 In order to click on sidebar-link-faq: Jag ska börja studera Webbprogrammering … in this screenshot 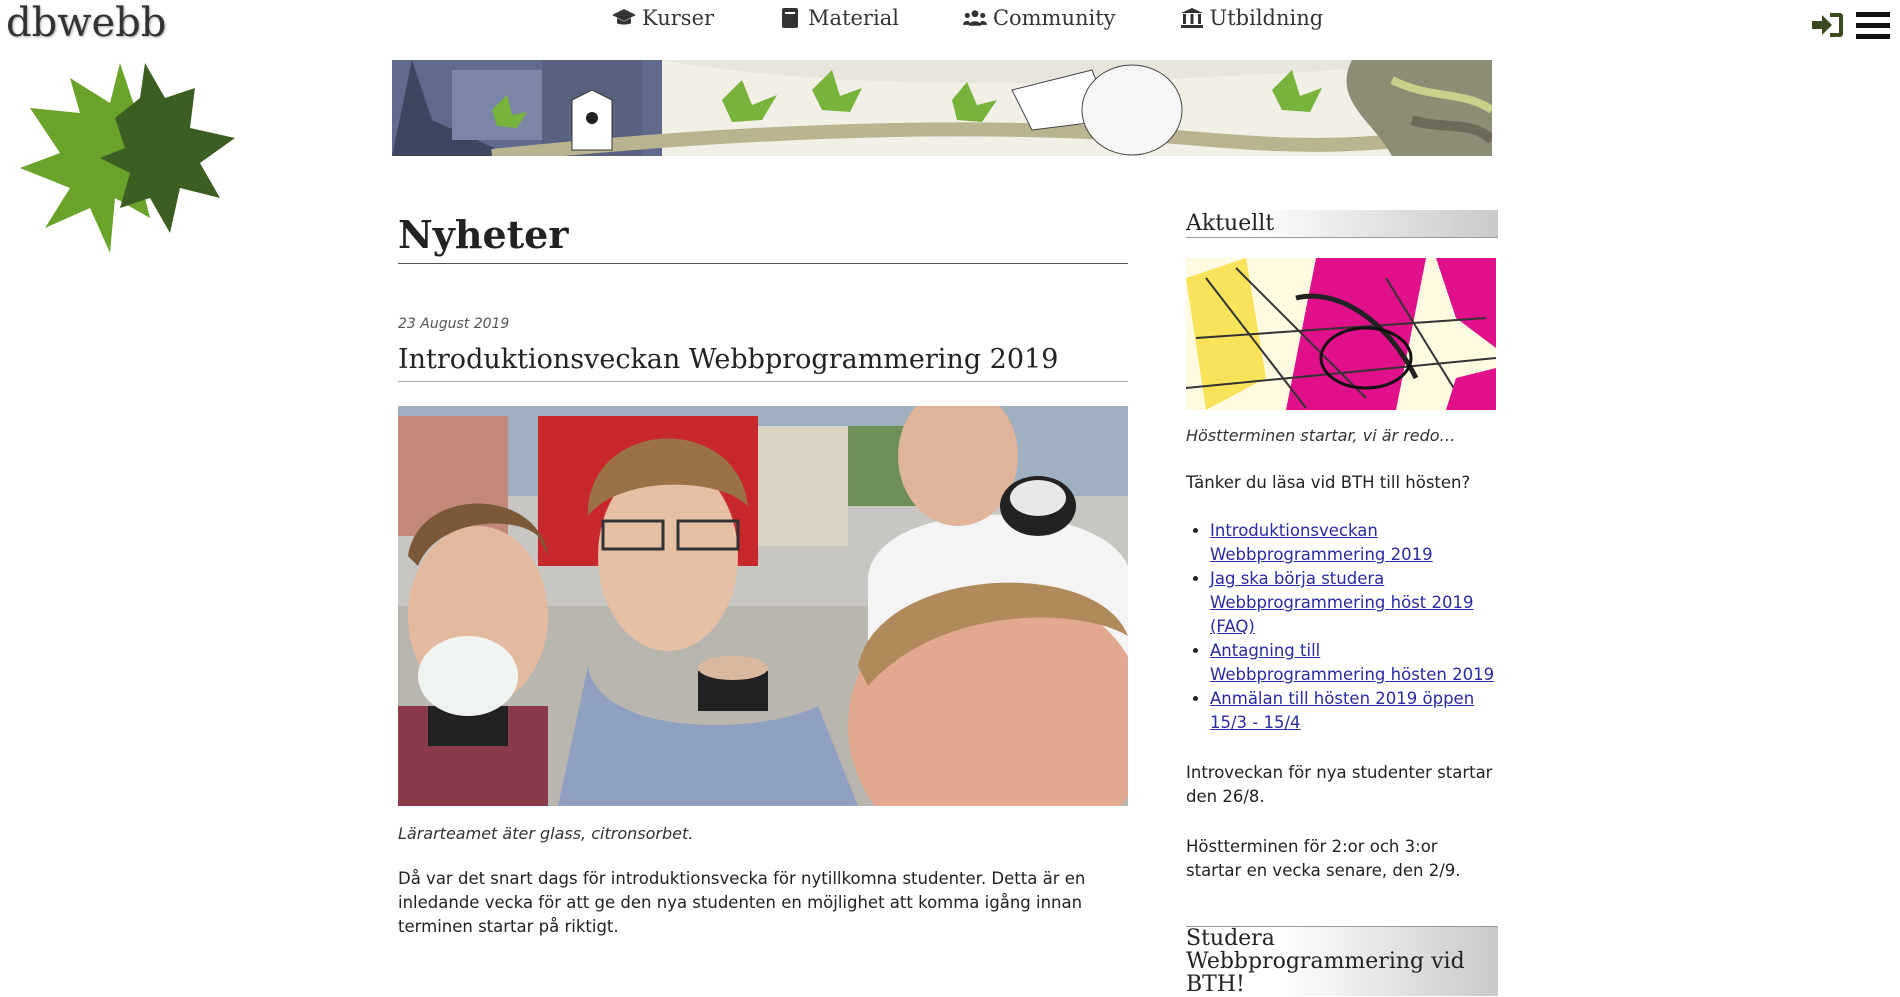, I will do `click(1342, 602)`.